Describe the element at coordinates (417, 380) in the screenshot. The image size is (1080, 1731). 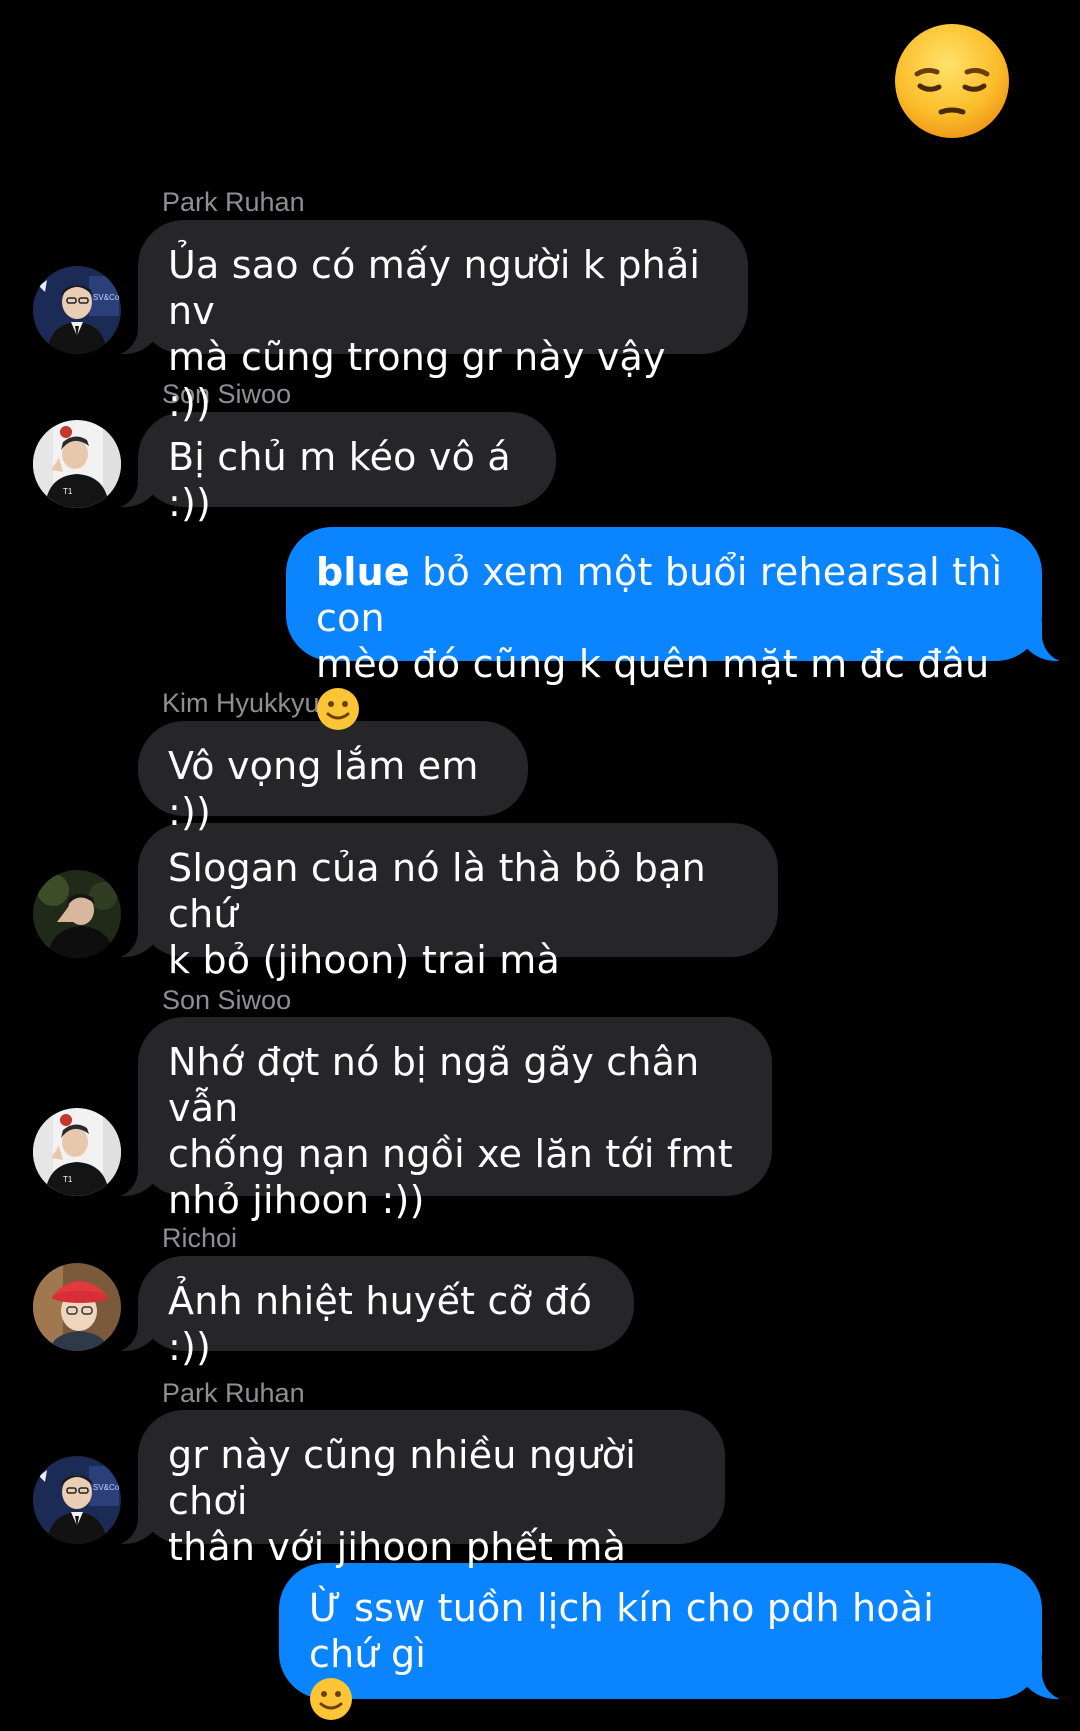
I see `message-line: mà cũng trong gr này vậy :))` at that location.